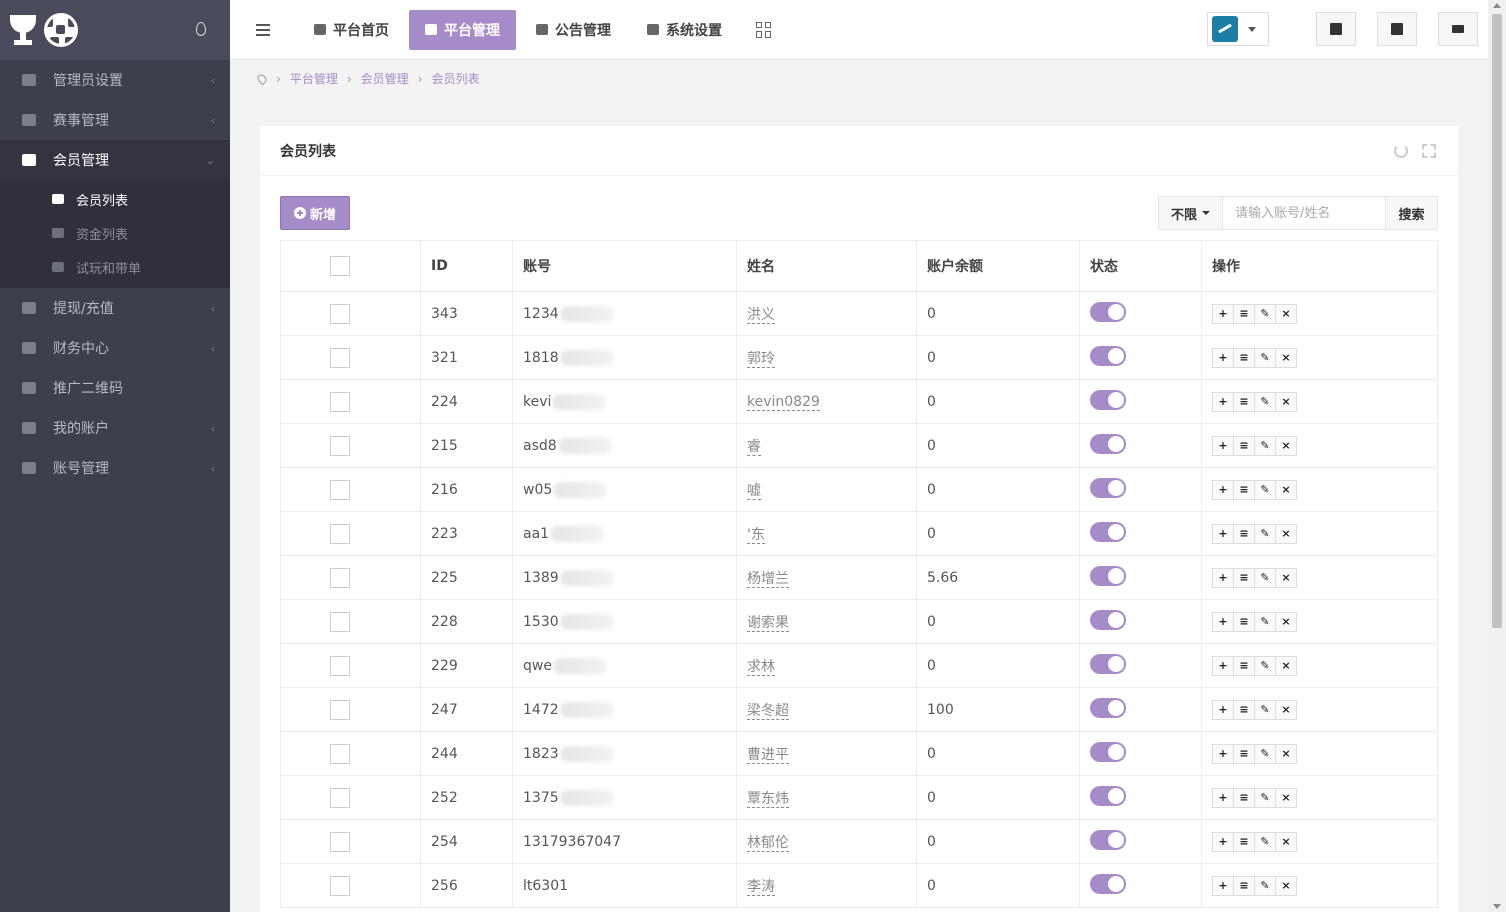  I want to click on name-editable-link: 杨增兰, so click(768, 579).